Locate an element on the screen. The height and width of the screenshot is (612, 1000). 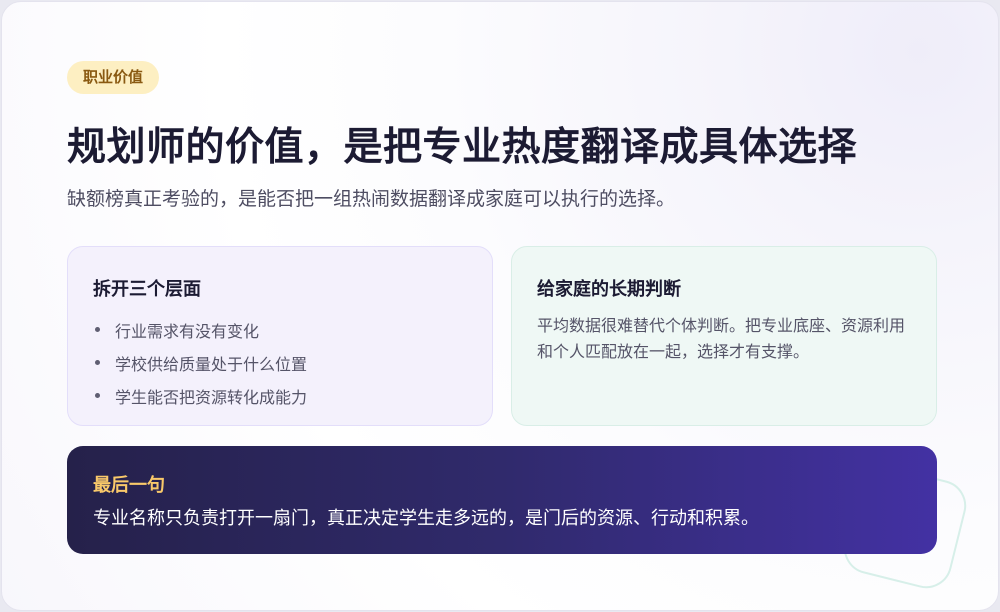
category-badge: 职业价值 is located at coordinates (113, 77).